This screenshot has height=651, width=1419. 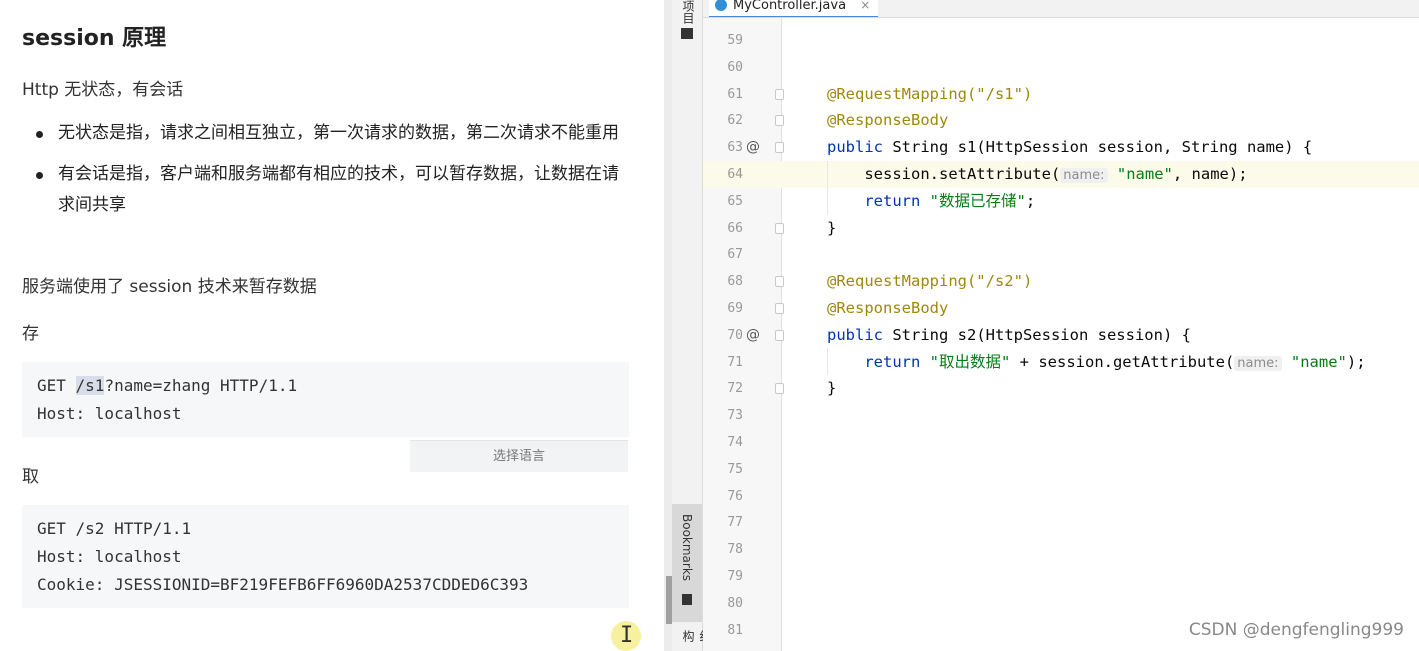 What do you see at coordinates (1061, 67) in the screenshot?
I see `code-line: 60` at bounding box center [1061, 67].